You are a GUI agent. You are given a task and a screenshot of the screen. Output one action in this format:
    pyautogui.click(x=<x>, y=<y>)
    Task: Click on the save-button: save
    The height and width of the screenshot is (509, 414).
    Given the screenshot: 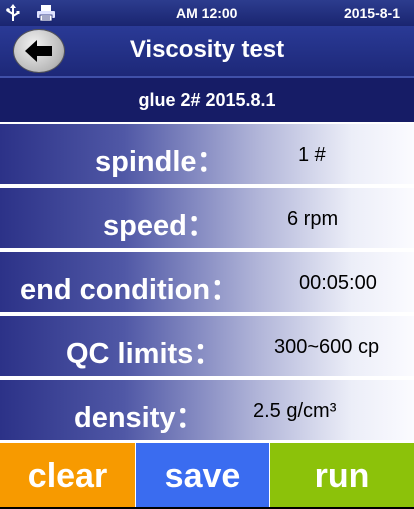 What is the action you would take?
    pyautogui.click(x=202, y=474)
    